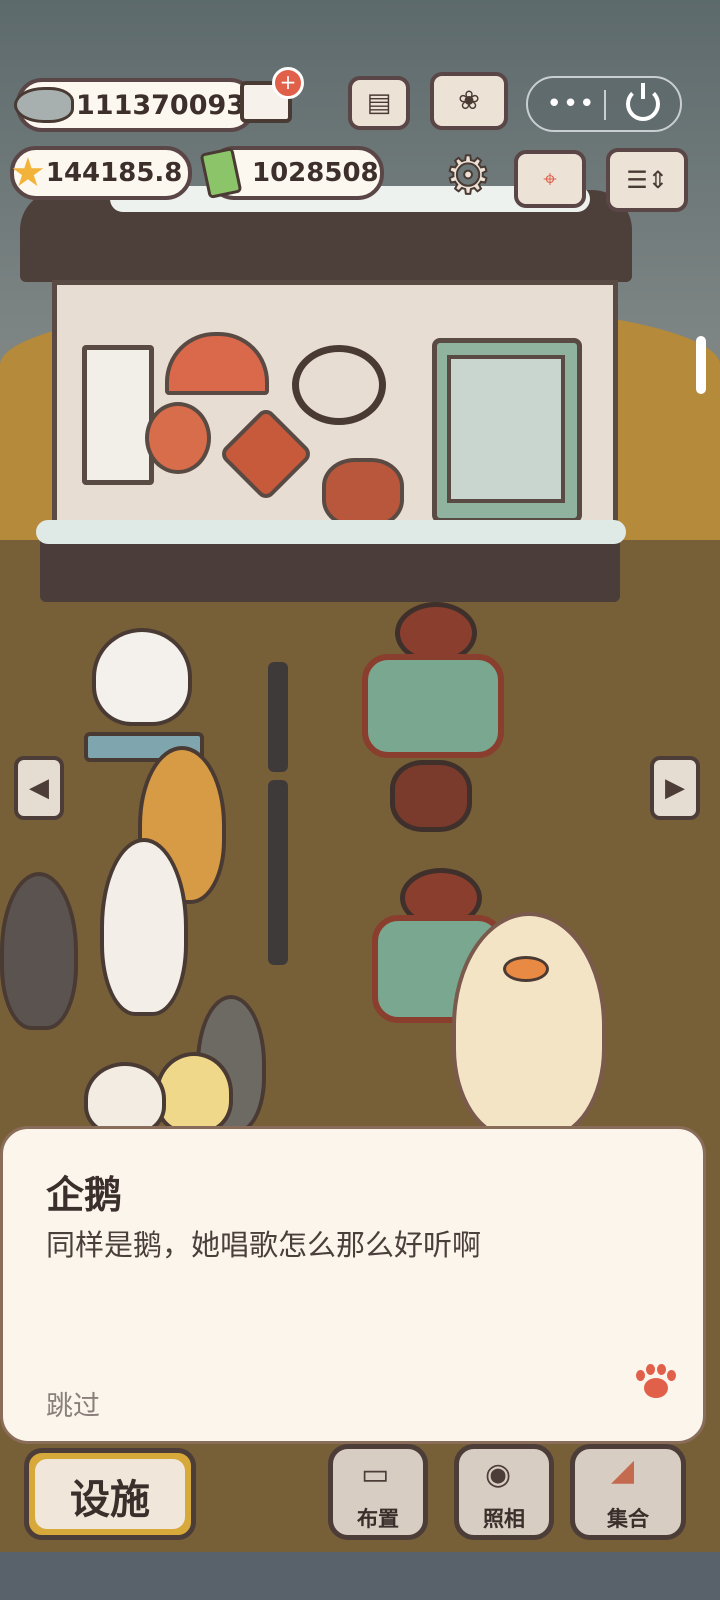 This screenshot has height=1600, width=720. What do you see at coordinates (44, 105) in the screenshot?
I see `fish-icon` at bounding box center [44, 105].